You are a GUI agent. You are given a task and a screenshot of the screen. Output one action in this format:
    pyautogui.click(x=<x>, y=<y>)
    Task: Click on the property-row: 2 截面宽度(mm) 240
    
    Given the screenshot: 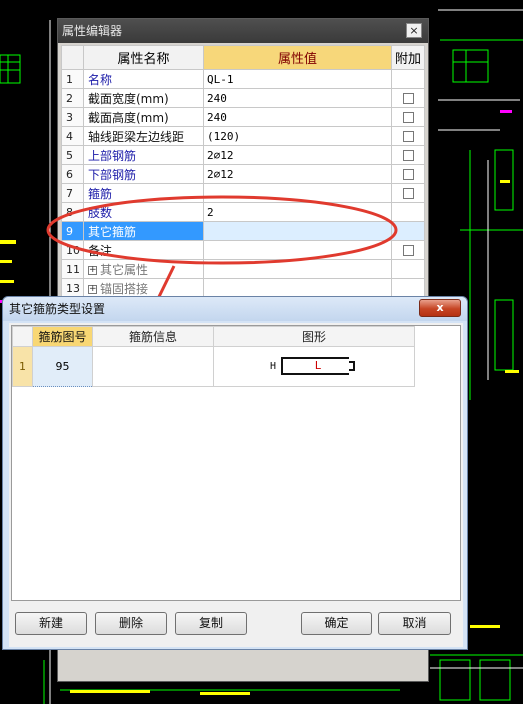 What is the action you would take?
    pyautogui.click(x=243, y=98)
    